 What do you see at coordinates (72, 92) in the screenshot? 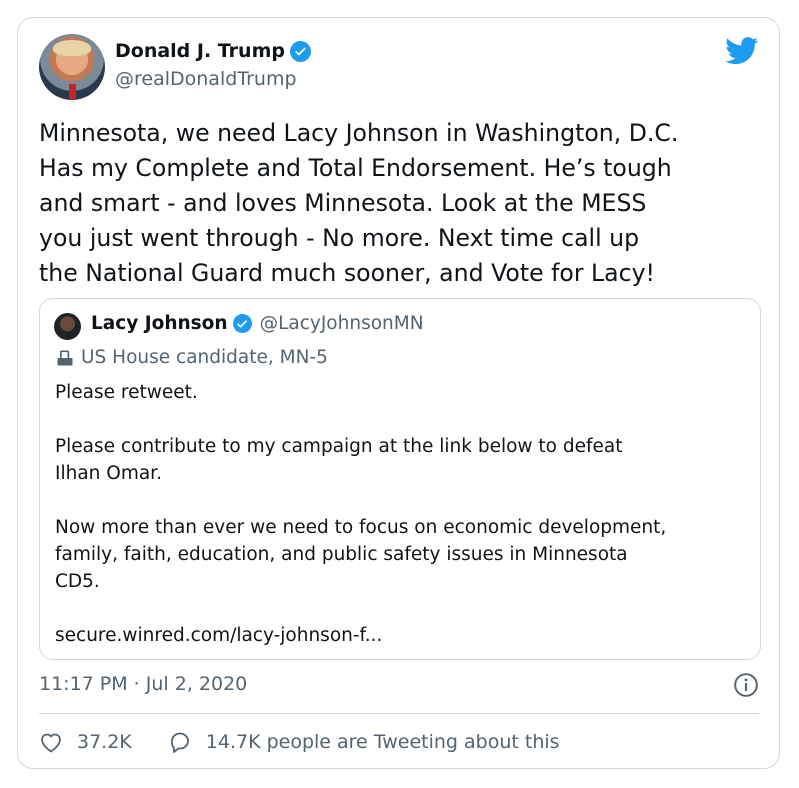
I see `avatar-tie` at bounding box center [72, 92].